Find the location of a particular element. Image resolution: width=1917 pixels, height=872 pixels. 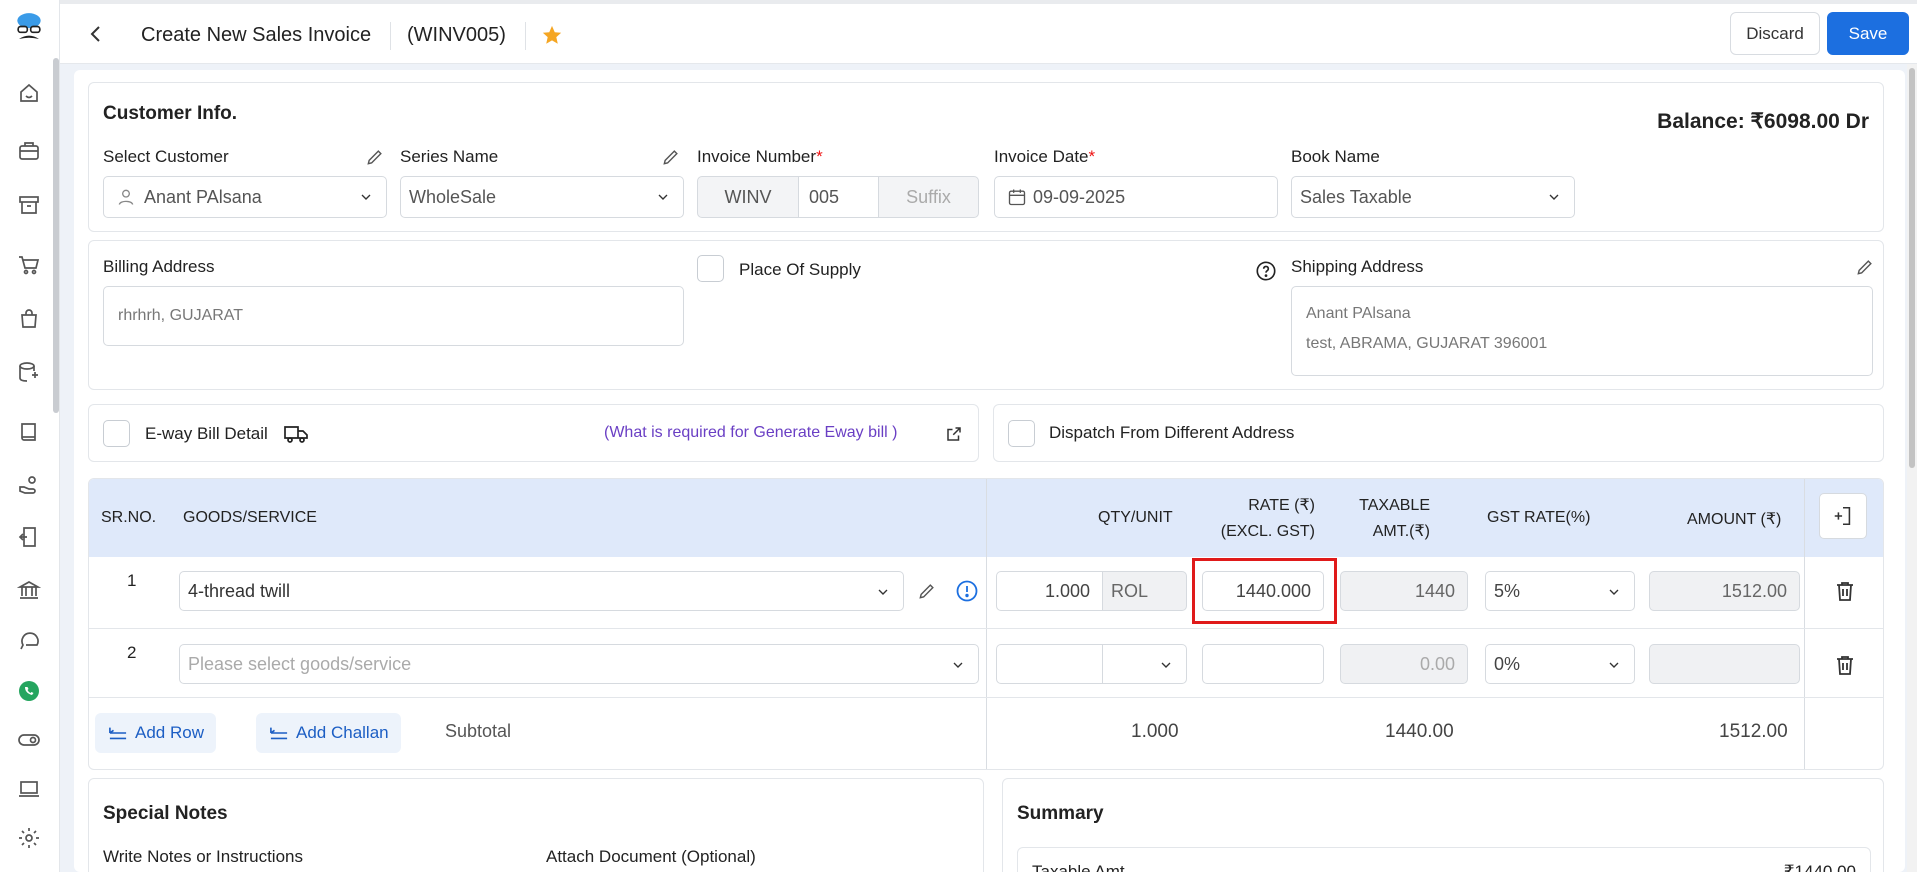

column-divider is located at coordinates (986, 624).